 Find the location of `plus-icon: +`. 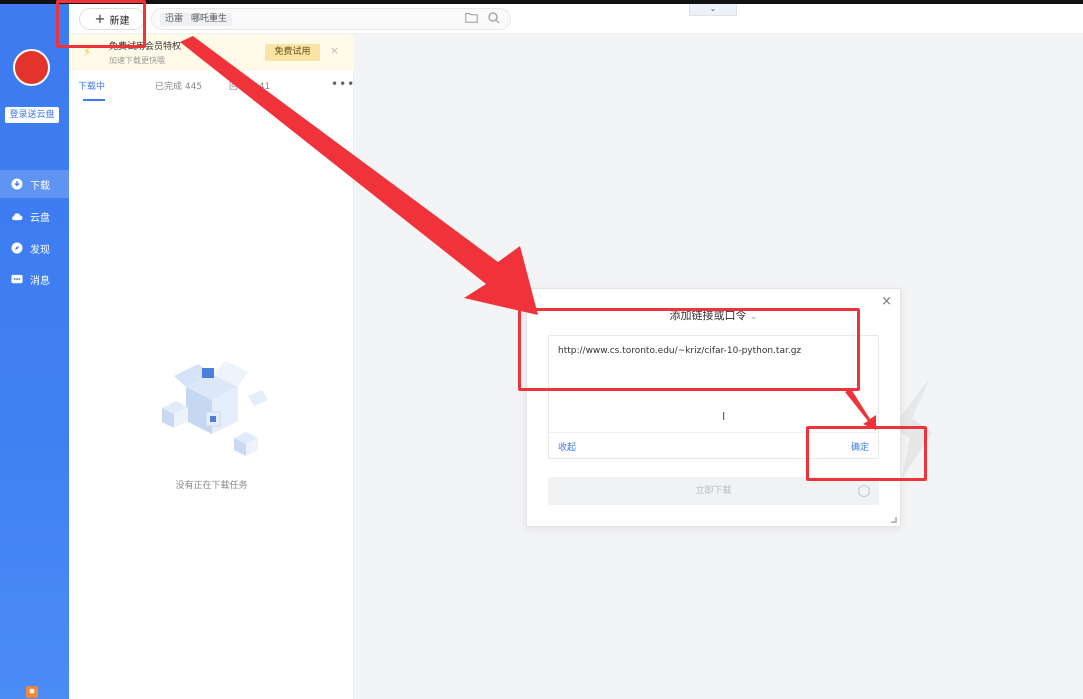

plus-icon: + is located at coordinates (100, 19).